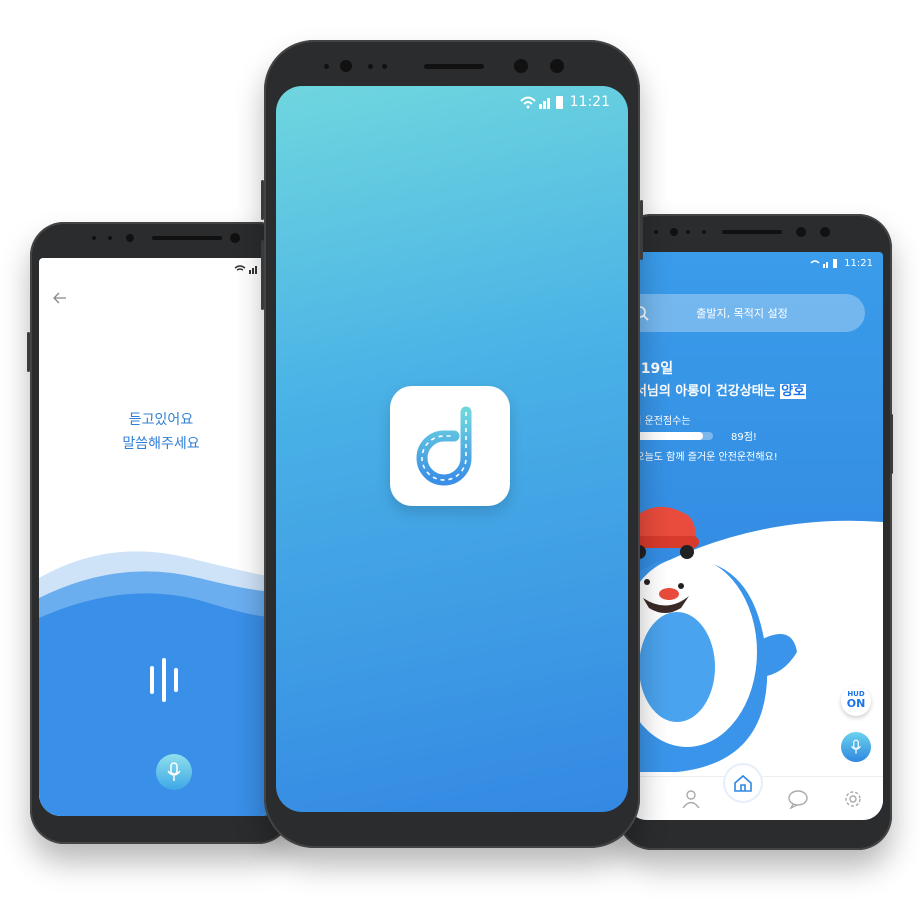 This screenshot has height=922, width=922. What do you see at coordinates (60, 298) in the screenshot?
I see `arrow-left-icon` at bounding box center [60, 298].